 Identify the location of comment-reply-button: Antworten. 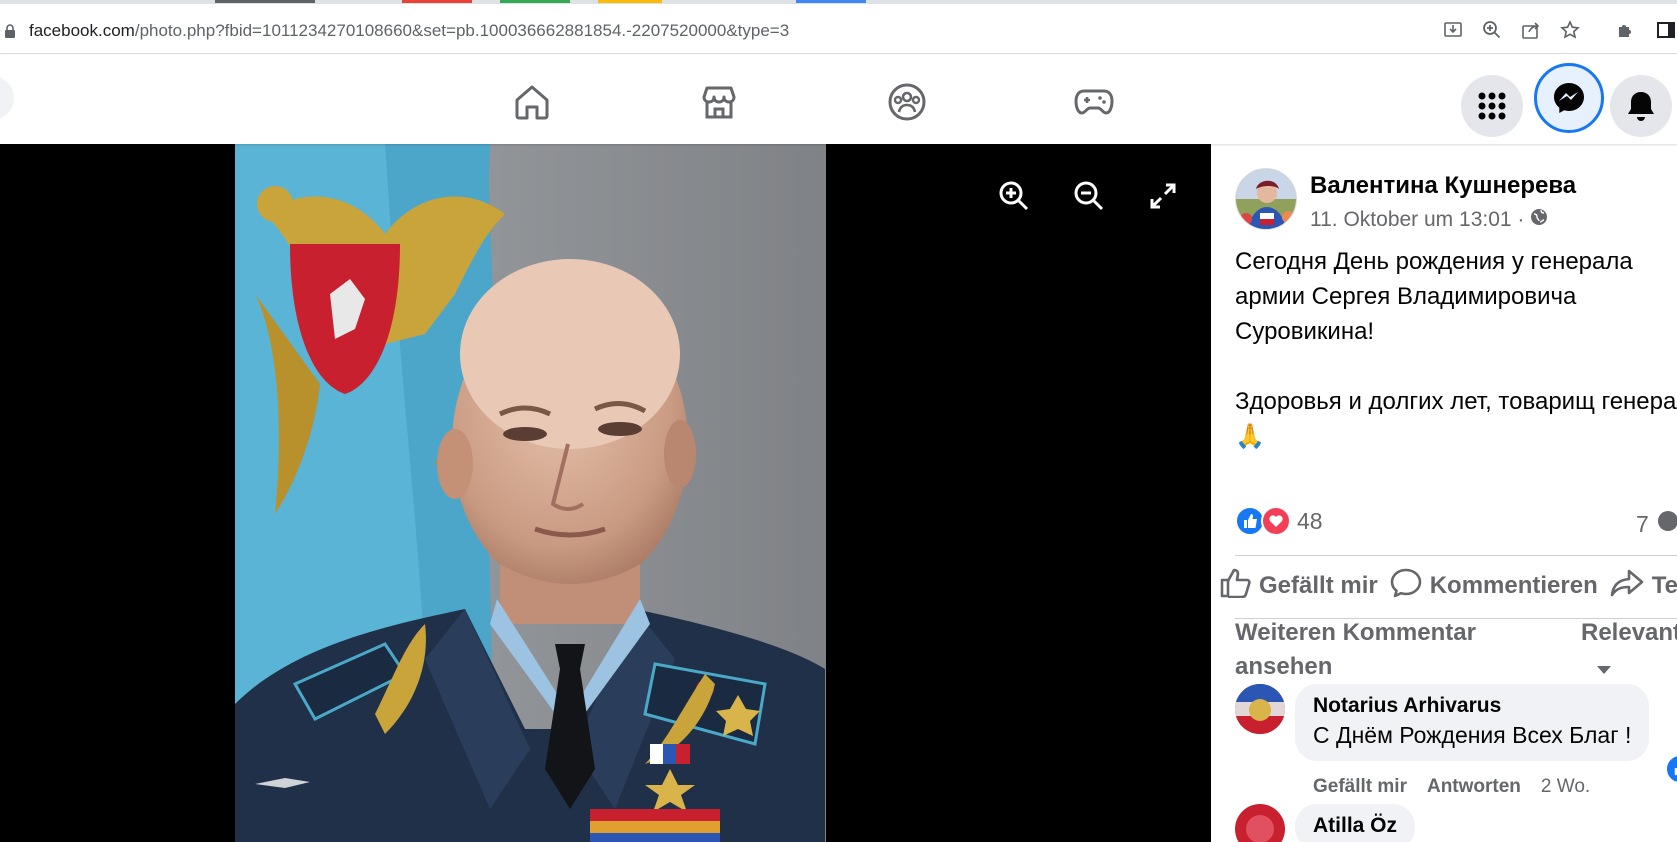
(1474, 787).